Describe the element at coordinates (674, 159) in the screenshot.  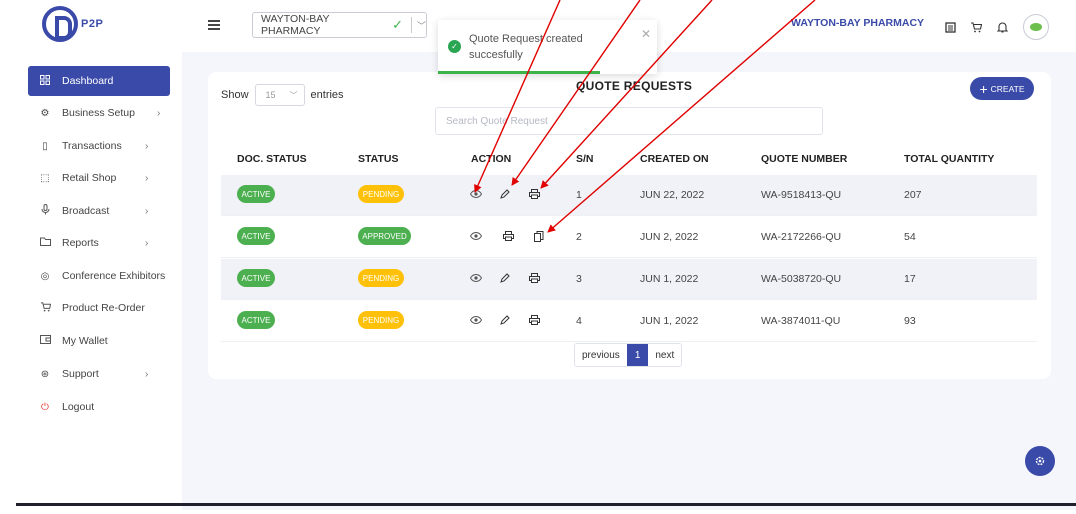
I see `column-header-created-on: CREATED ON` at that location.